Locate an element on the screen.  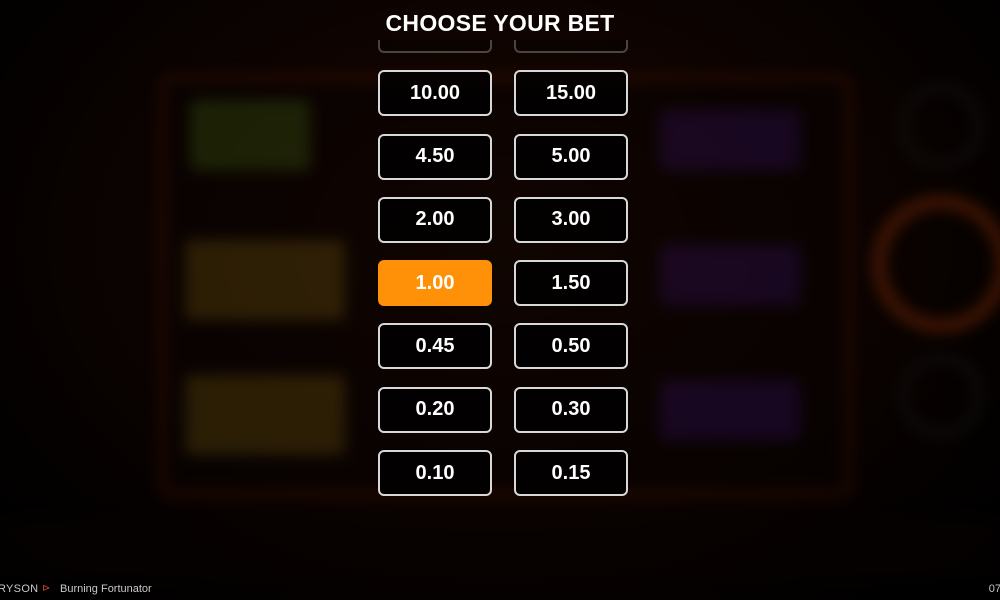
bet-row: 2.00 3.00 is located at coordinates (503, 219).